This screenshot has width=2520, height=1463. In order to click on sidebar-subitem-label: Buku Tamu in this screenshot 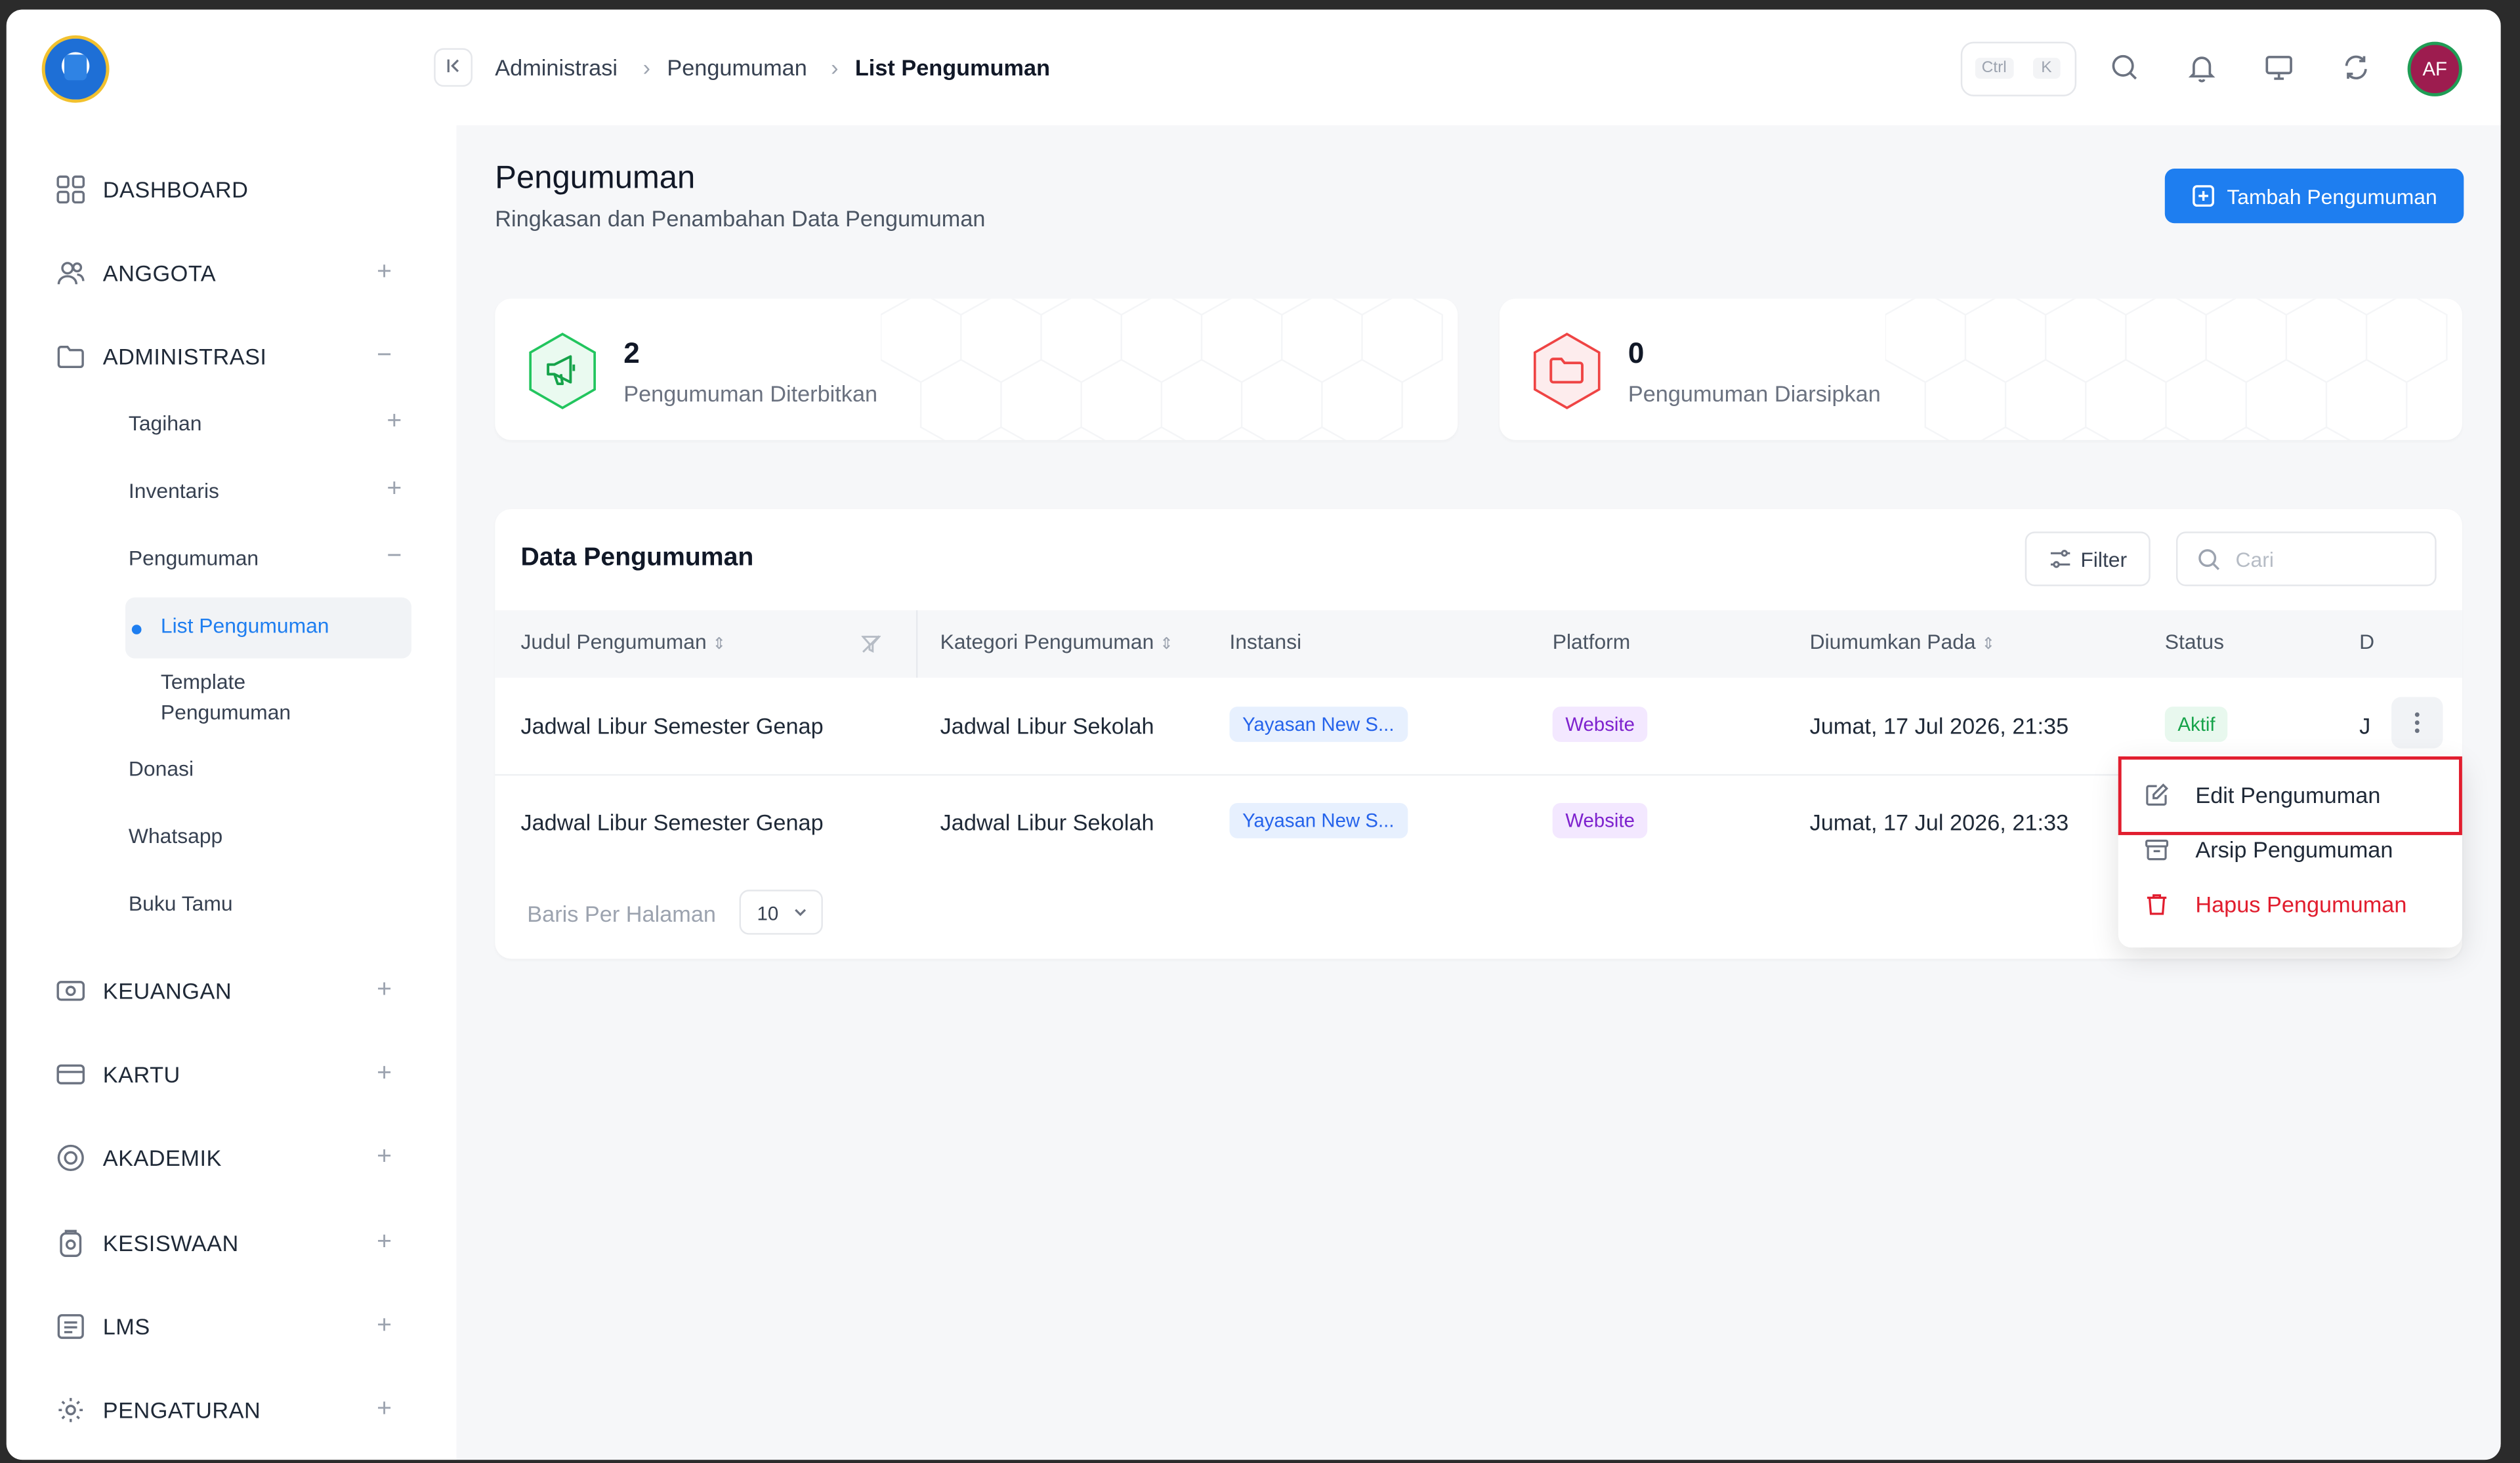, I will do `click(180, 904)`.